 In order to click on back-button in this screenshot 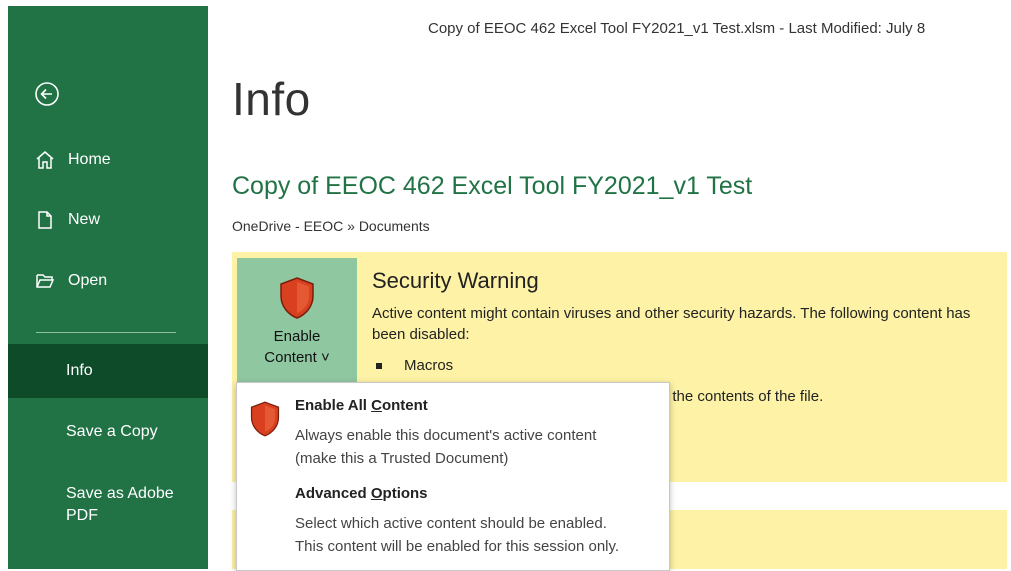, I will do `click(47, 94)`.